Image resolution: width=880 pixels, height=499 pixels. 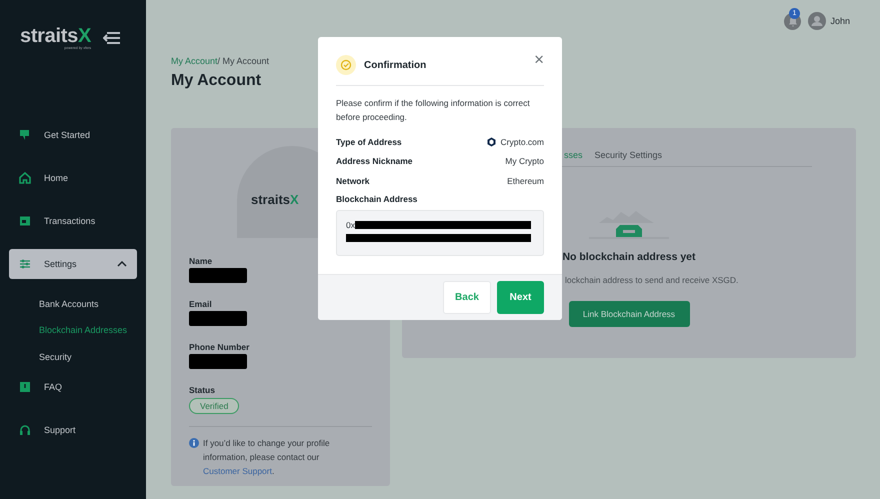 I want to click on detail-value: Ethereum, so click(x=525, y=181).